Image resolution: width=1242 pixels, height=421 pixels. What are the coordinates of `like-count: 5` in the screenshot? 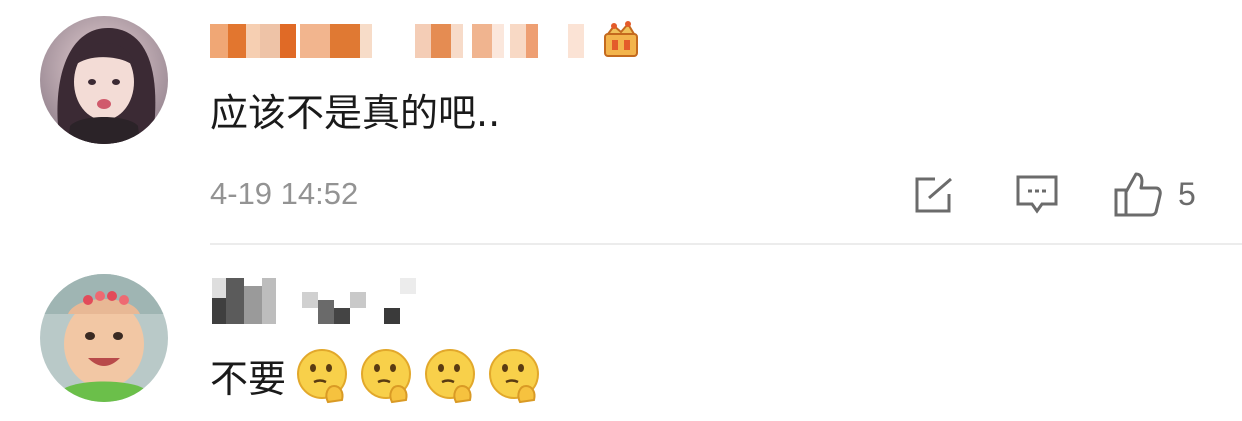 It's located at (1187, 194).